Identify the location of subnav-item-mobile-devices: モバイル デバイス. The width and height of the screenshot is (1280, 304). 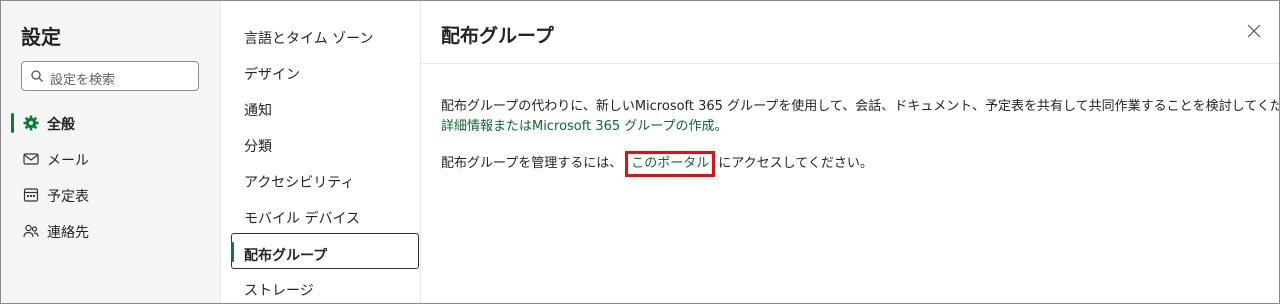
(320, 215).